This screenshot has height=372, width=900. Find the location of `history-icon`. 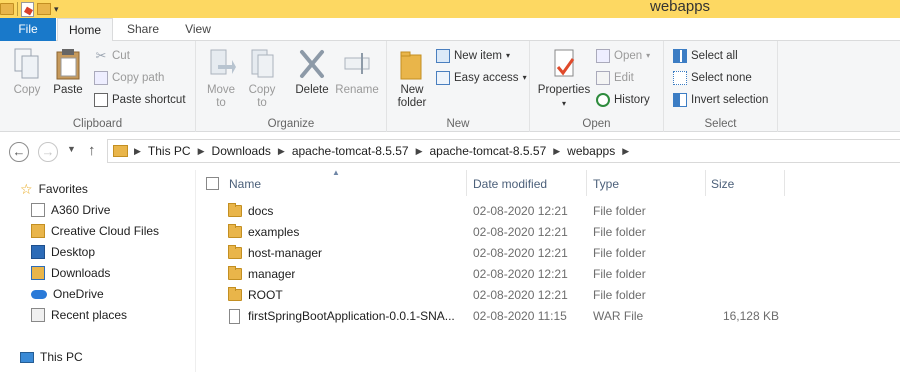

history-icon is located at coordinates (603, 100).